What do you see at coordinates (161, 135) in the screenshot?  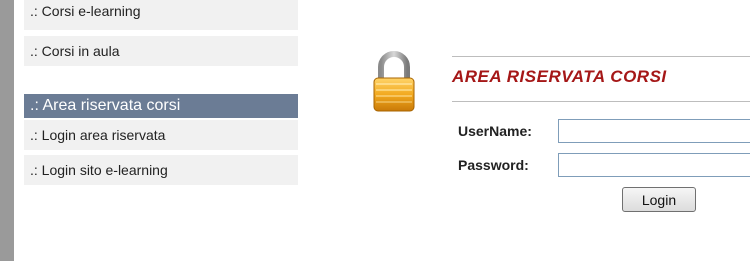 I see `sidebar-item-login-area-riservata: .: Login area riservata` at bounding box center [161, 135].